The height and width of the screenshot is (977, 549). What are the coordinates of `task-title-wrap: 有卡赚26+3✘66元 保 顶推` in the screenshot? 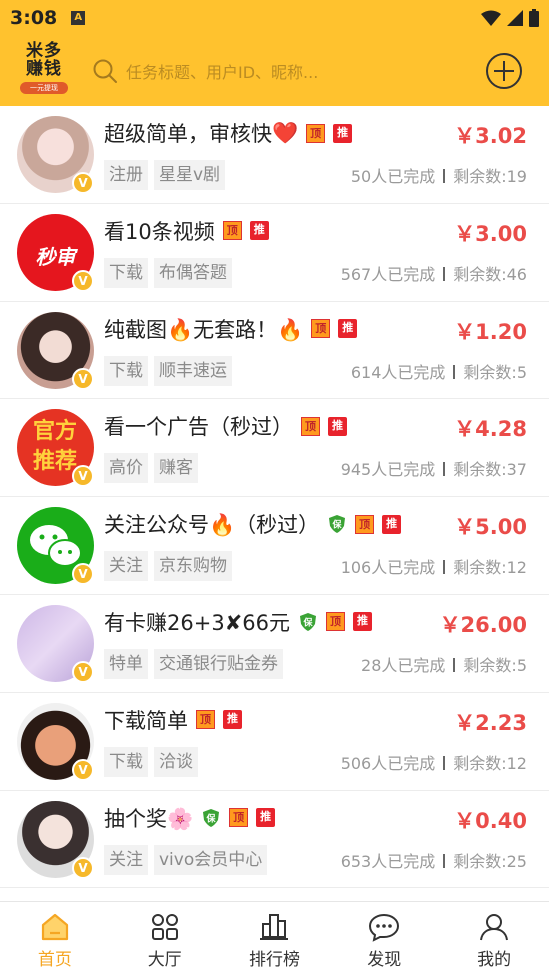 It's located at (238, 622).